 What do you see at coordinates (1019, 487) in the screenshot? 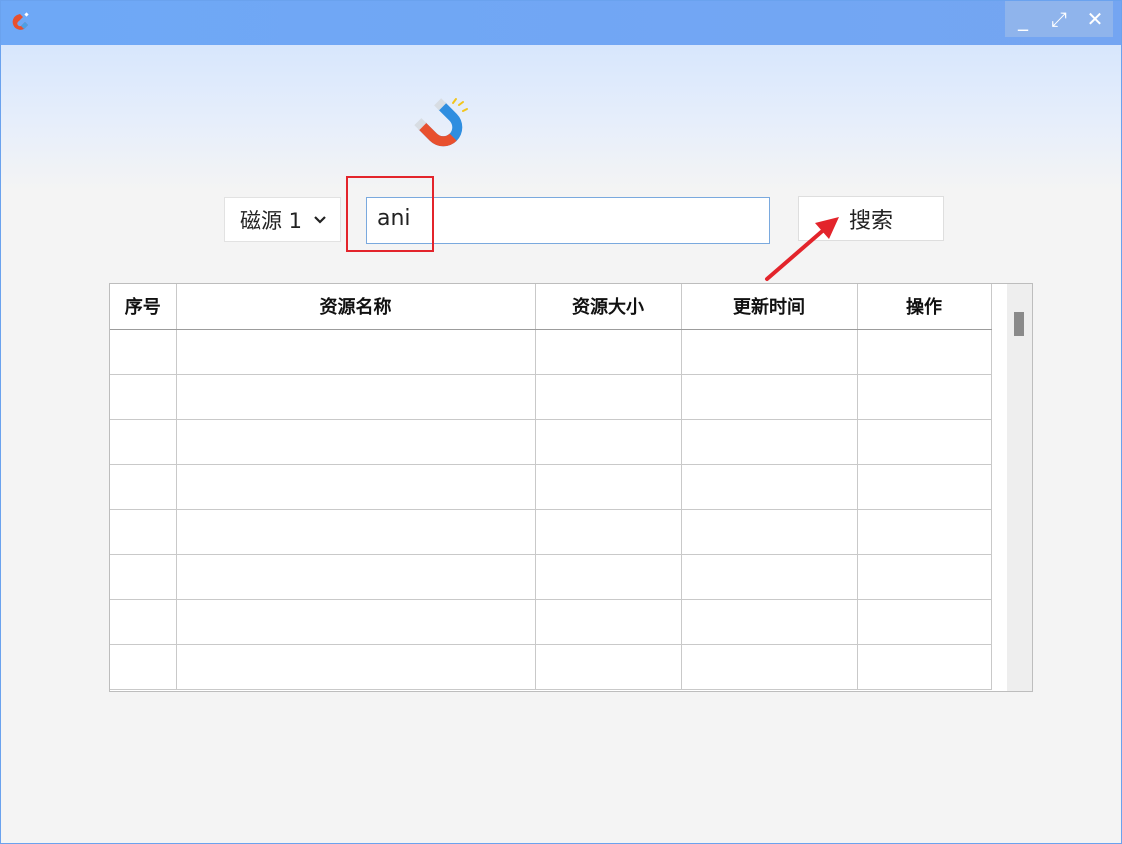
I see `vertical-scrollbar` at bounding box center [1019, 487].